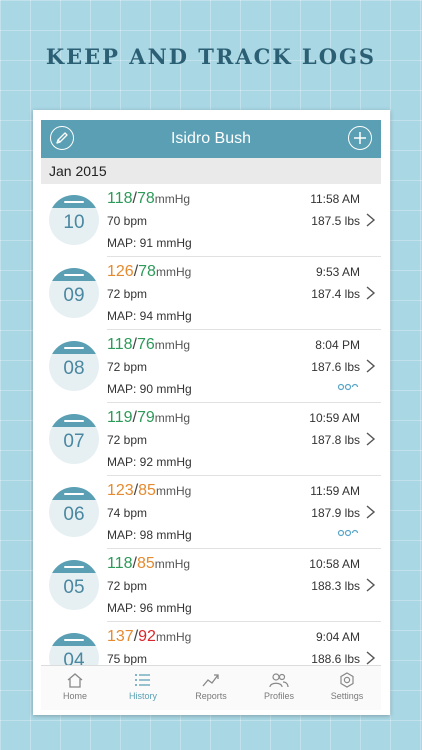 The width and height of the screenshot is (422, 750). Describe the element at coordinates (335, 440) in the screenshot. I see `entry-weight: 187.8 lbs` at that location.